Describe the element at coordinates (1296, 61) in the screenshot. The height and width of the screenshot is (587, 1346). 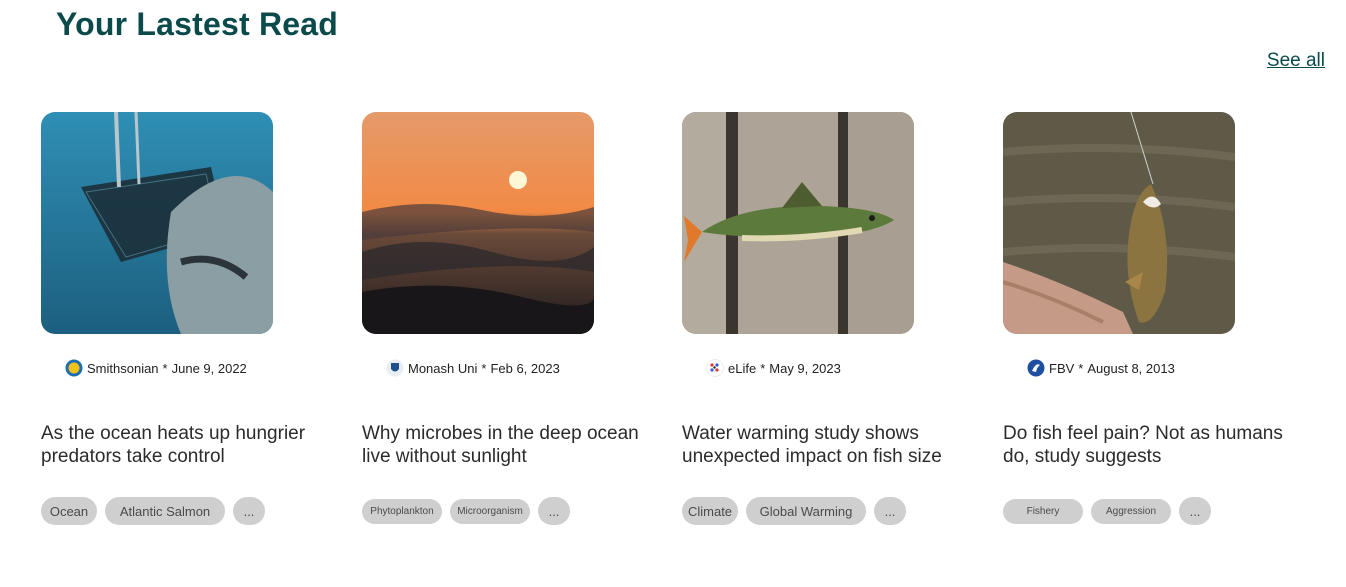
I see `see-all-link: See all` at that location.